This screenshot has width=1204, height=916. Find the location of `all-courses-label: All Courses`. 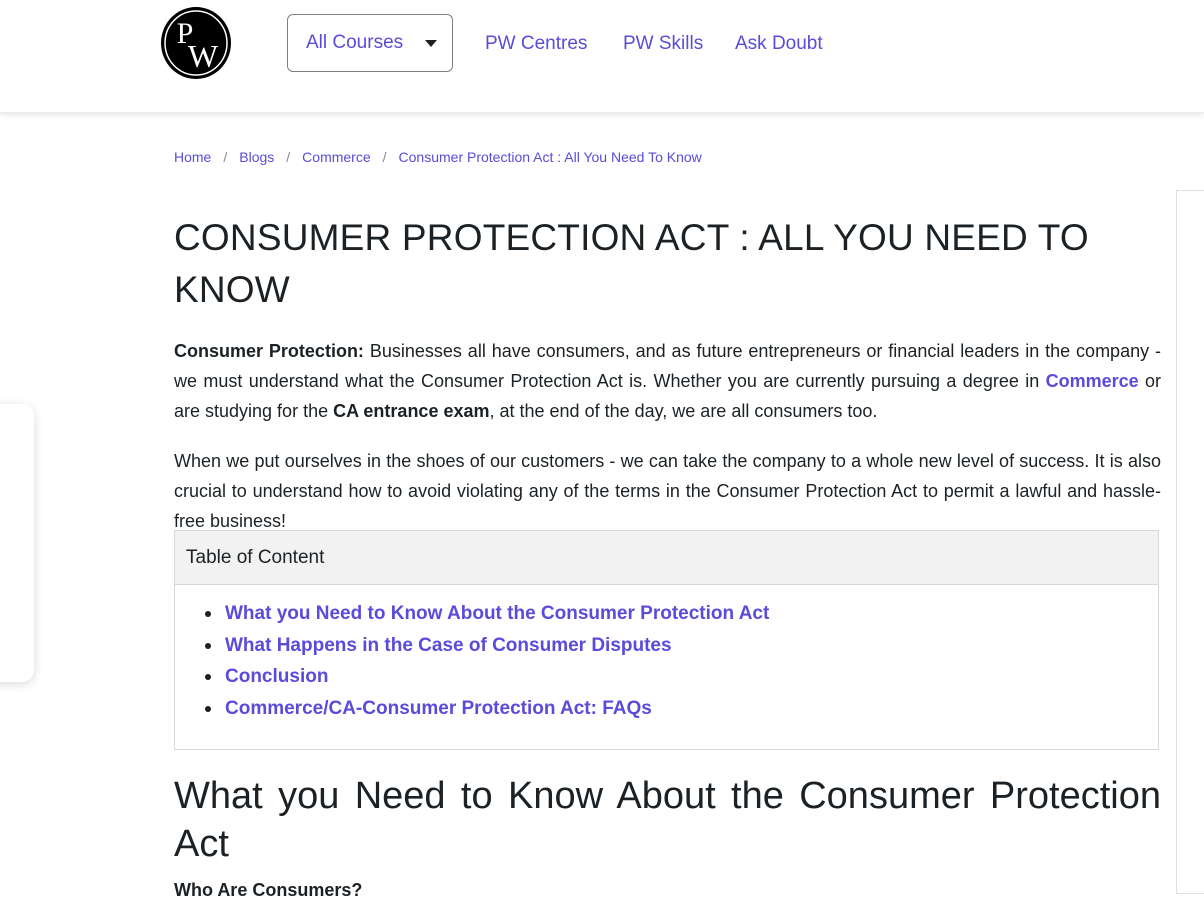

all-courses-label: All Courses is located at coordinates (355, 42).